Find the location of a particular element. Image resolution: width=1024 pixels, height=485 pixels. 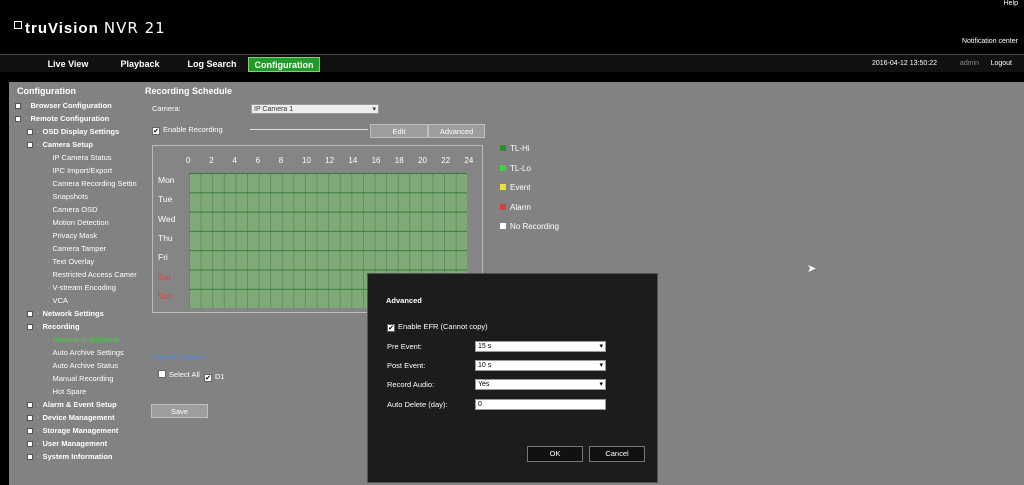

tree-item-browser-configuration: · Browser Configuration is located at coordinates (63, 106).